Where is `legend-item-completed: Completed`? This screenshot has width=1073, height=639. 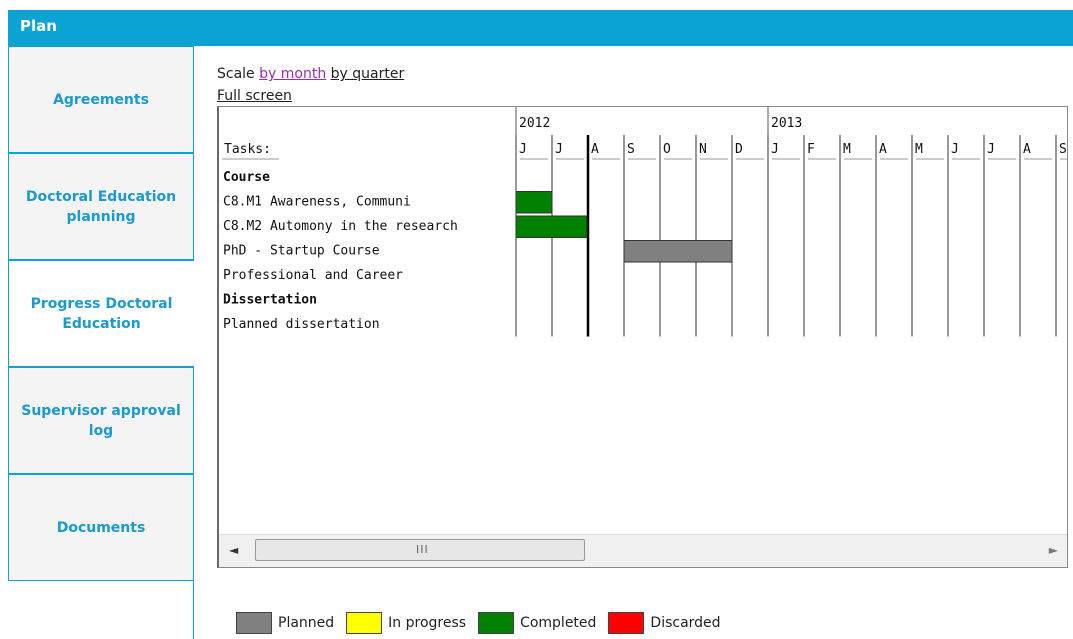 legend-item-completed: Completed is located at coordinates (537, 623).